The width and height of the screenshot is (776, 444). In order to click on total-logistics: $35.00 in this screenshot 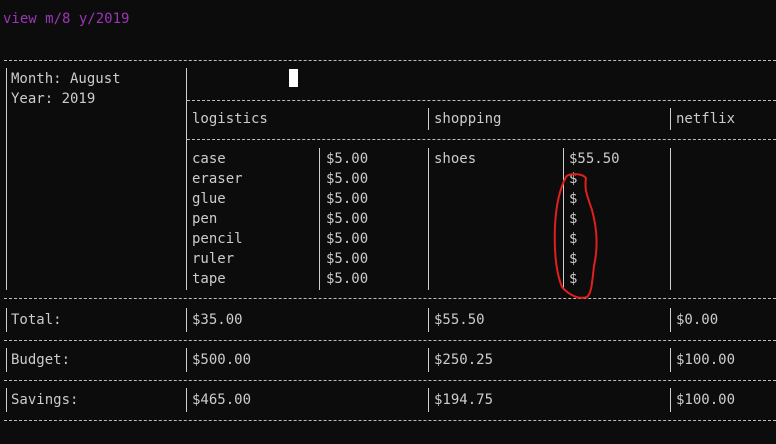, I will do `click(217, 320)`.